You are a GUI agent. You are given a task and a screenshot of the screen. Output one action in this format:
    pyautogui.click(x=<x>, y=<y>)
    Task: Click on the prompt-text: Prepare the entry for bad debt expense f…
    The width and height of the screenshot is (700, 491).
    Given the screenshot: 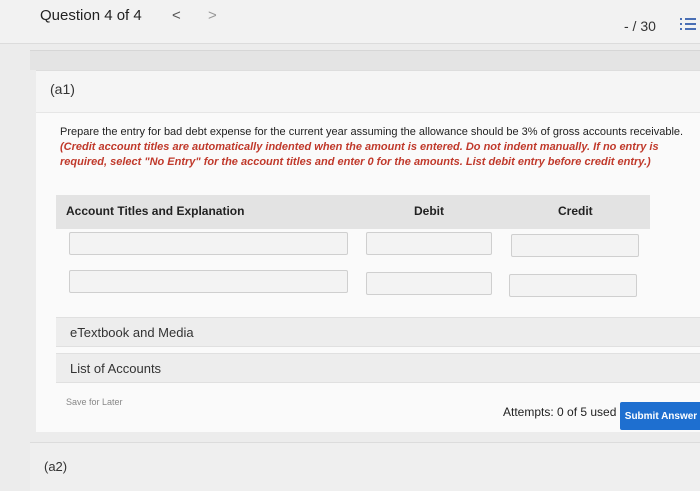 What is the action you would take?
    pyautogui.click(x=372, y=132)
    